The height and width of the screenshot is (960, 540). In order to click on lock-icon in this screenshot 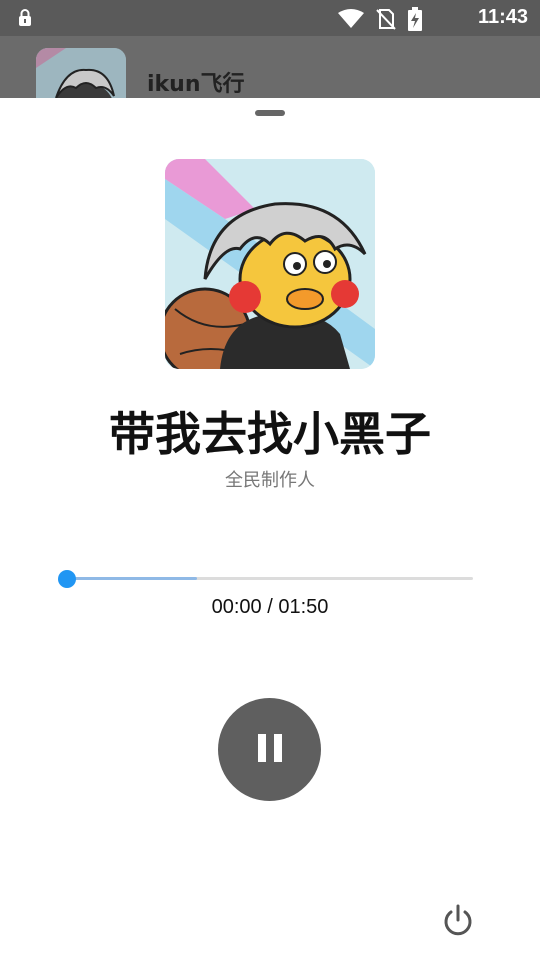, I will do `click(25, 20)`.